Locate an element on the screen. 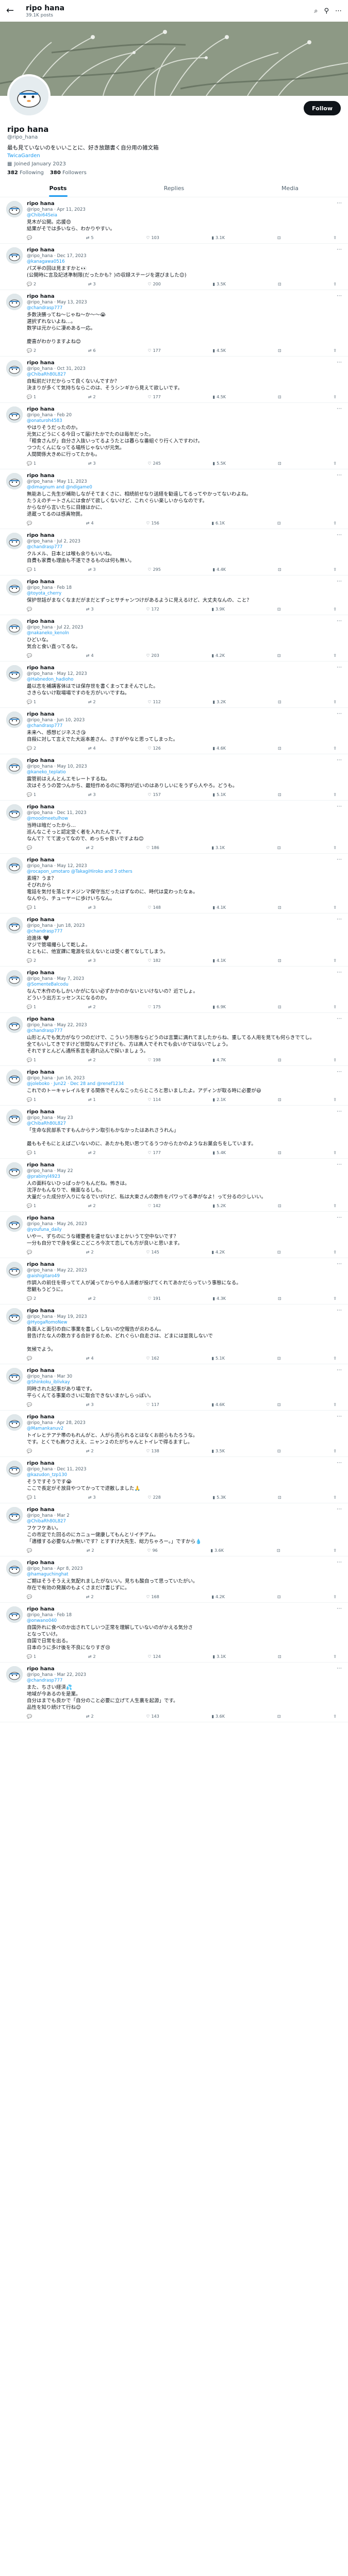 This screenshot has width=348, height=2576. views-button: ▮ 4.1K is located at coordinates (219, 908).